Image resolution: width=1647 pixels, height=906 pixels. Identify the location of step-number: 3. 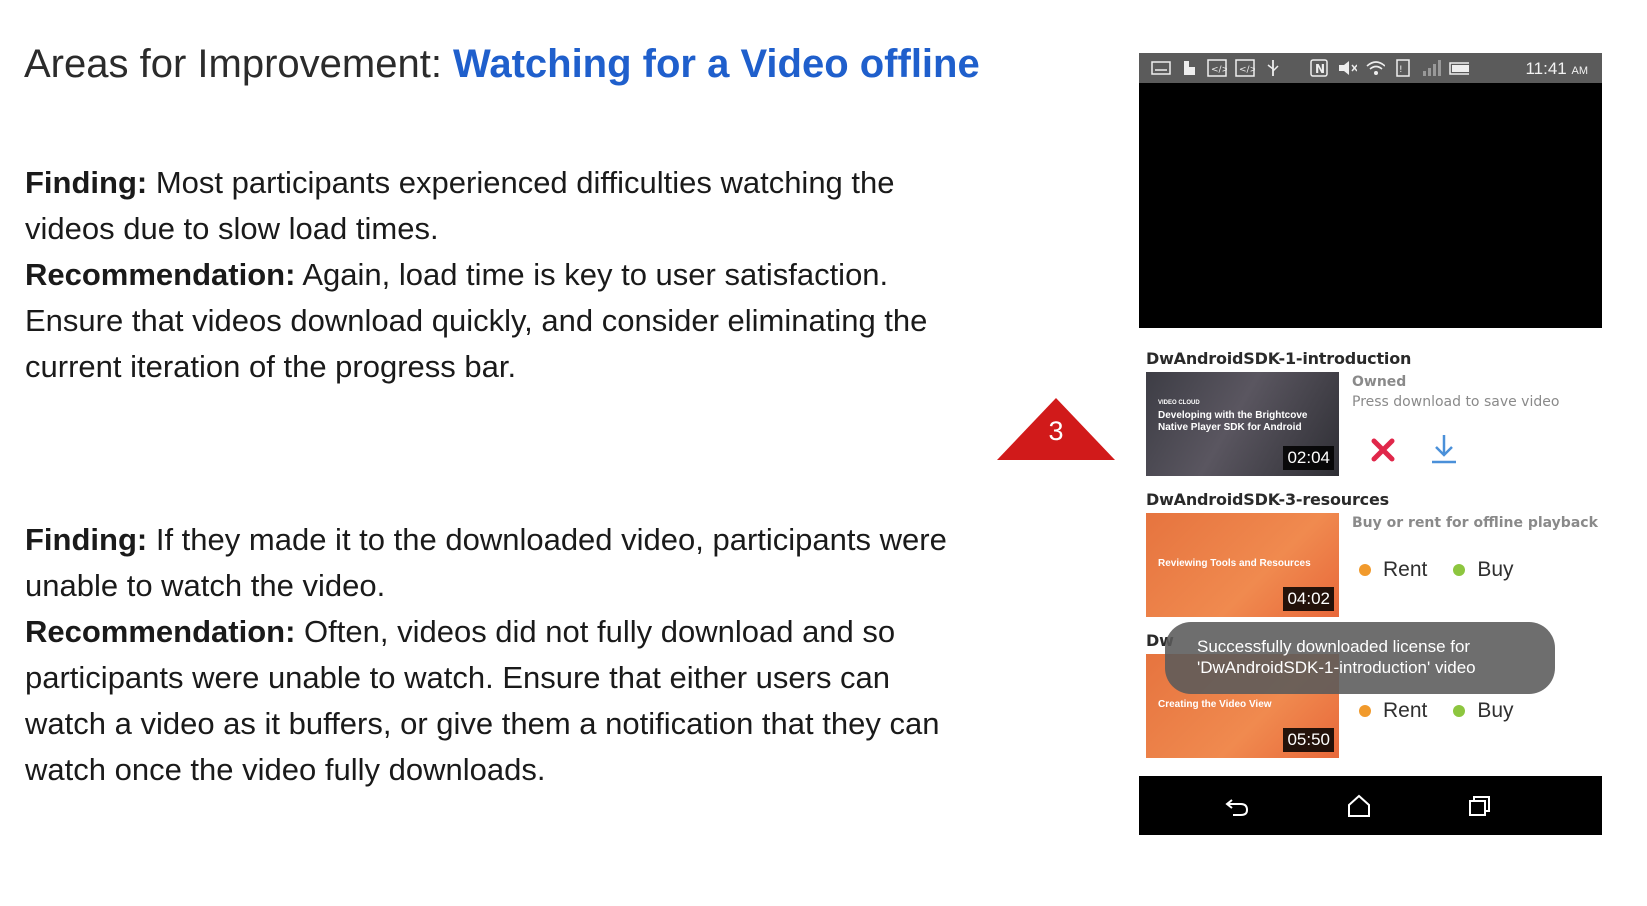
(1056, 431).